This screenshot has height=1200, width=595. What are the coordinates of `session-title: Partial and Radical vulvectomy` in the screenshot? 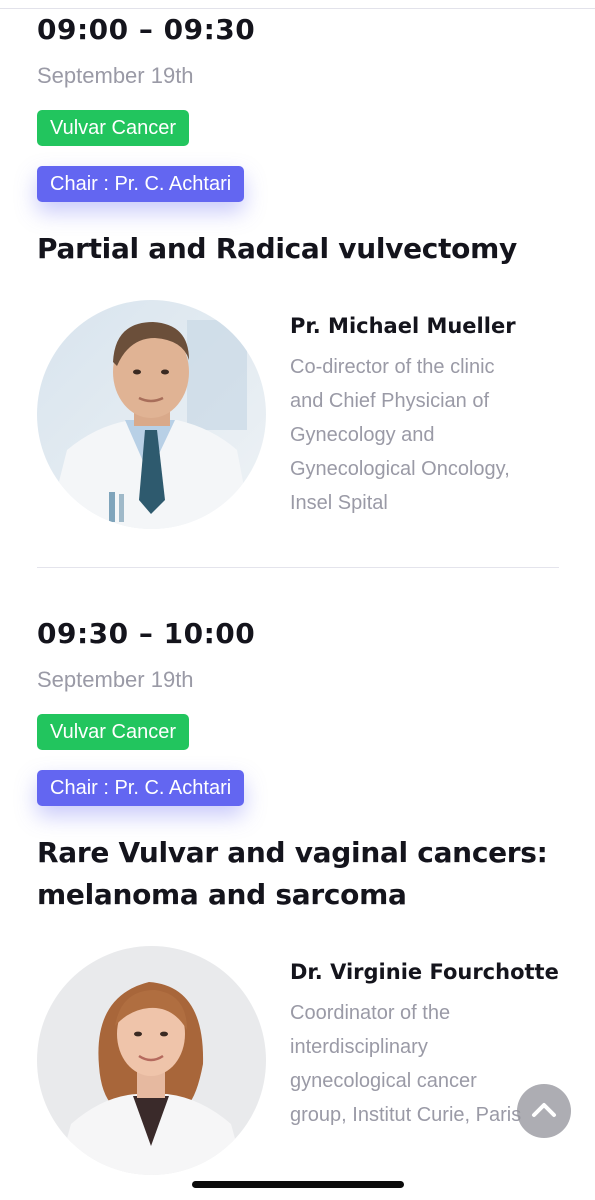 It's located at (277, 248).